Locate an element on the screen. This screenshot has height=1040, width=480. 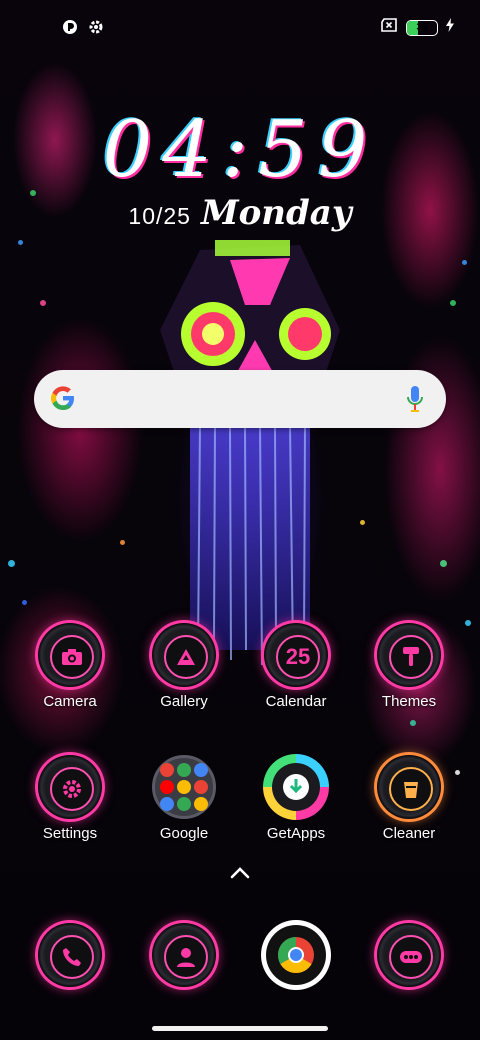
no-sim-icon is located at coordinates (389, 27).